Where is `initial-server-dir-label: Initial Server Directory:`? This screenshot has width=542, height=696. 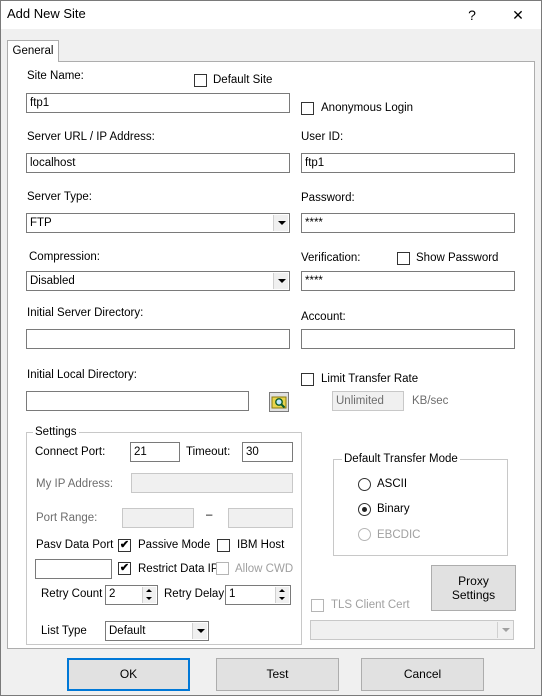 initial-server-dir-label: Initial Server Directory: is located at coordinates (85, 313).